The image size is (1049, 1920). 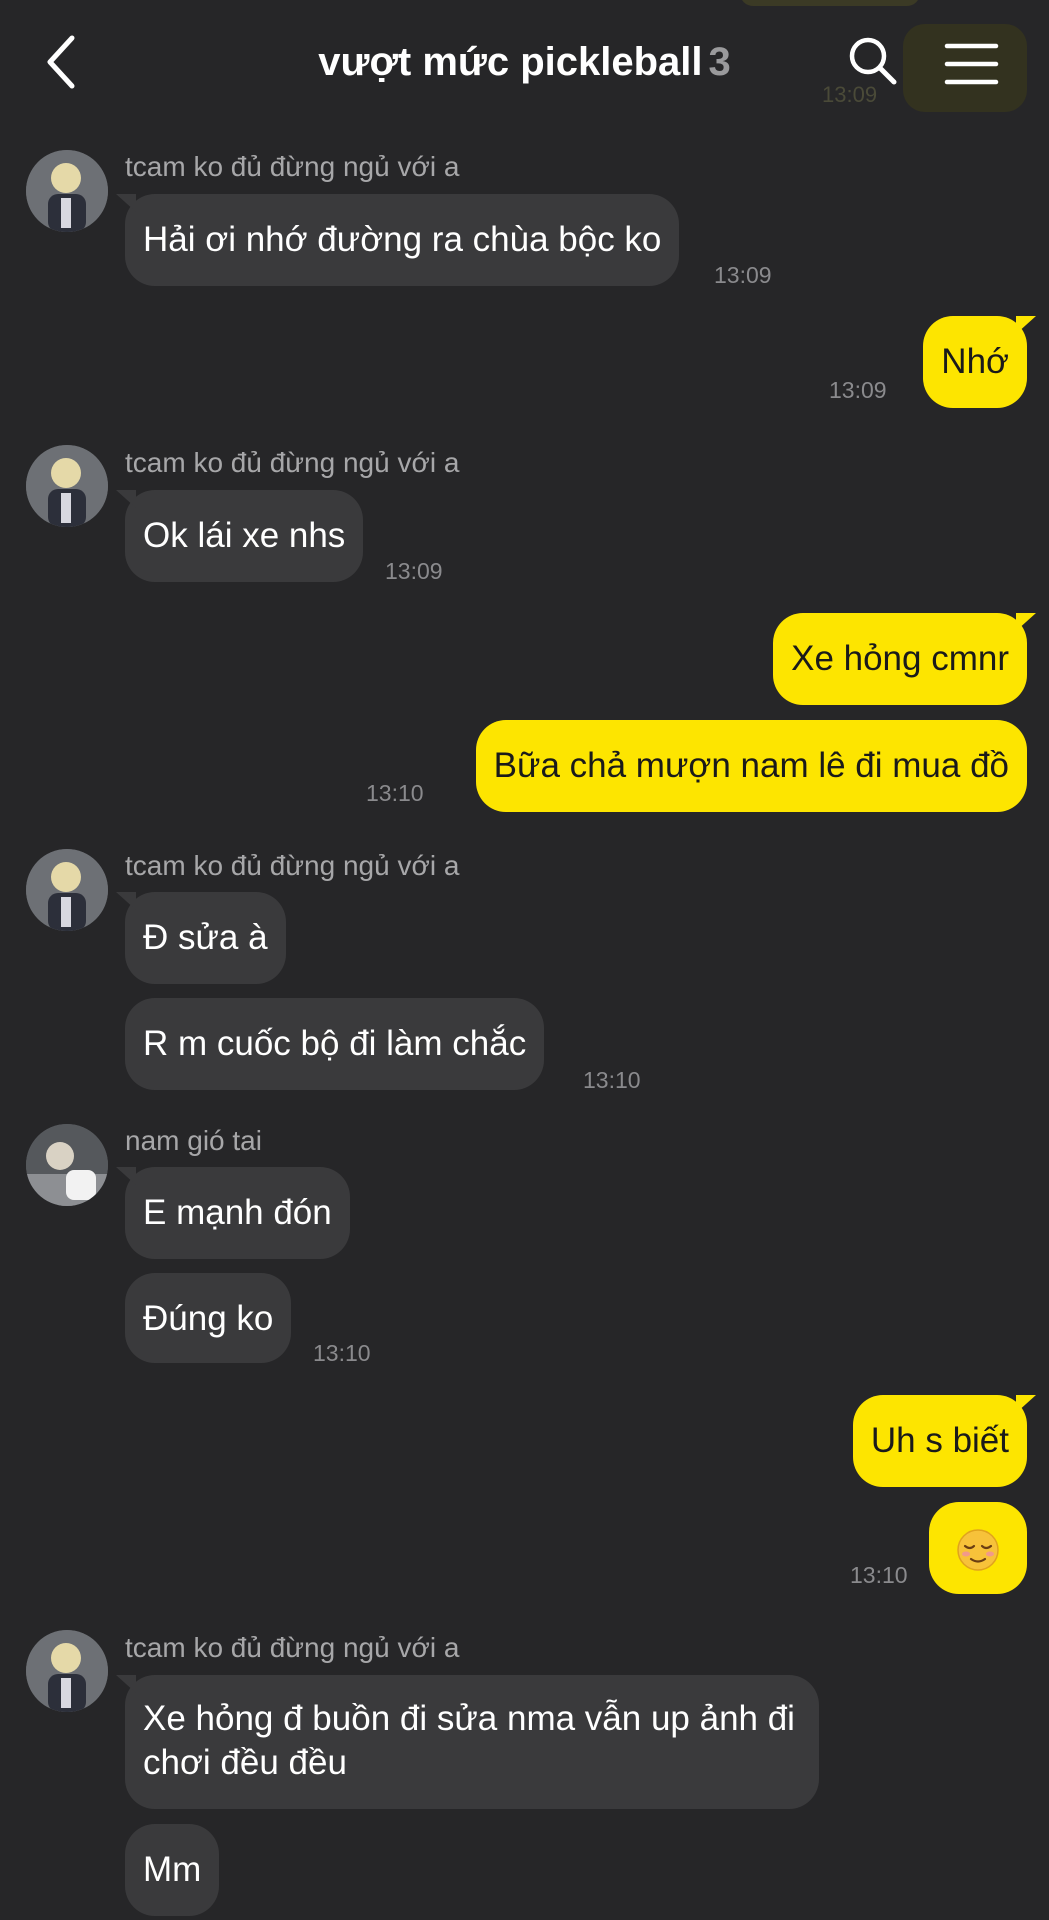 What do you see at coordinates (830, 3) in the screenshot?
I see `previous-message-bubble-partial` at bounding box center [830, 3].